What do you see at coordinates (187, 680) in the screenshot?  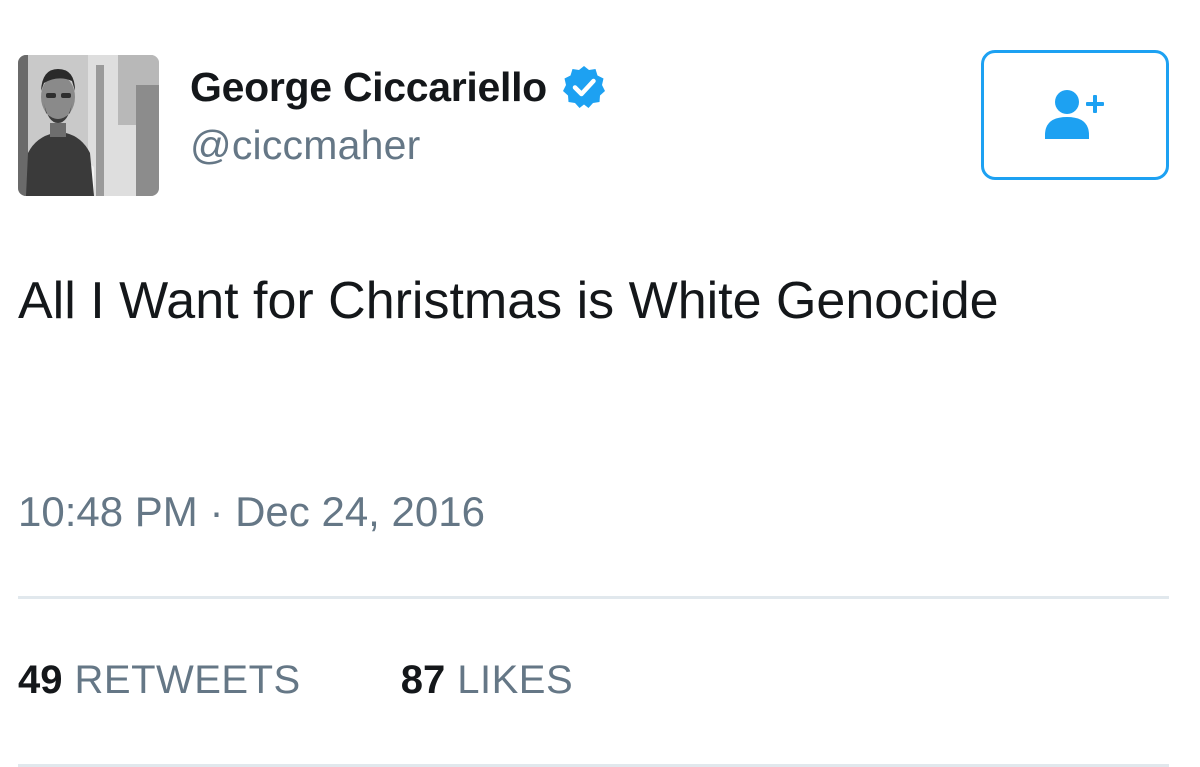 I see `retweets-label: RETWEETS` at bounding box center [187, 680].